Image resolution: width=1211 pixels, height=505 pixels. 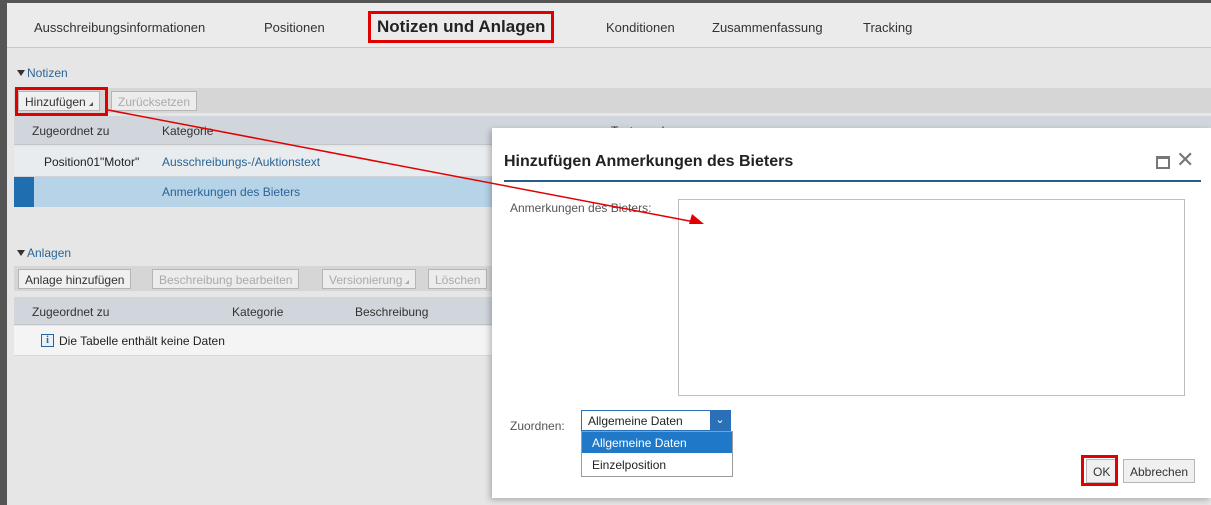 What do you see at coordinates (852, 181) in the screenshot?
I see `title-divider` at bounding box center [852, 181].